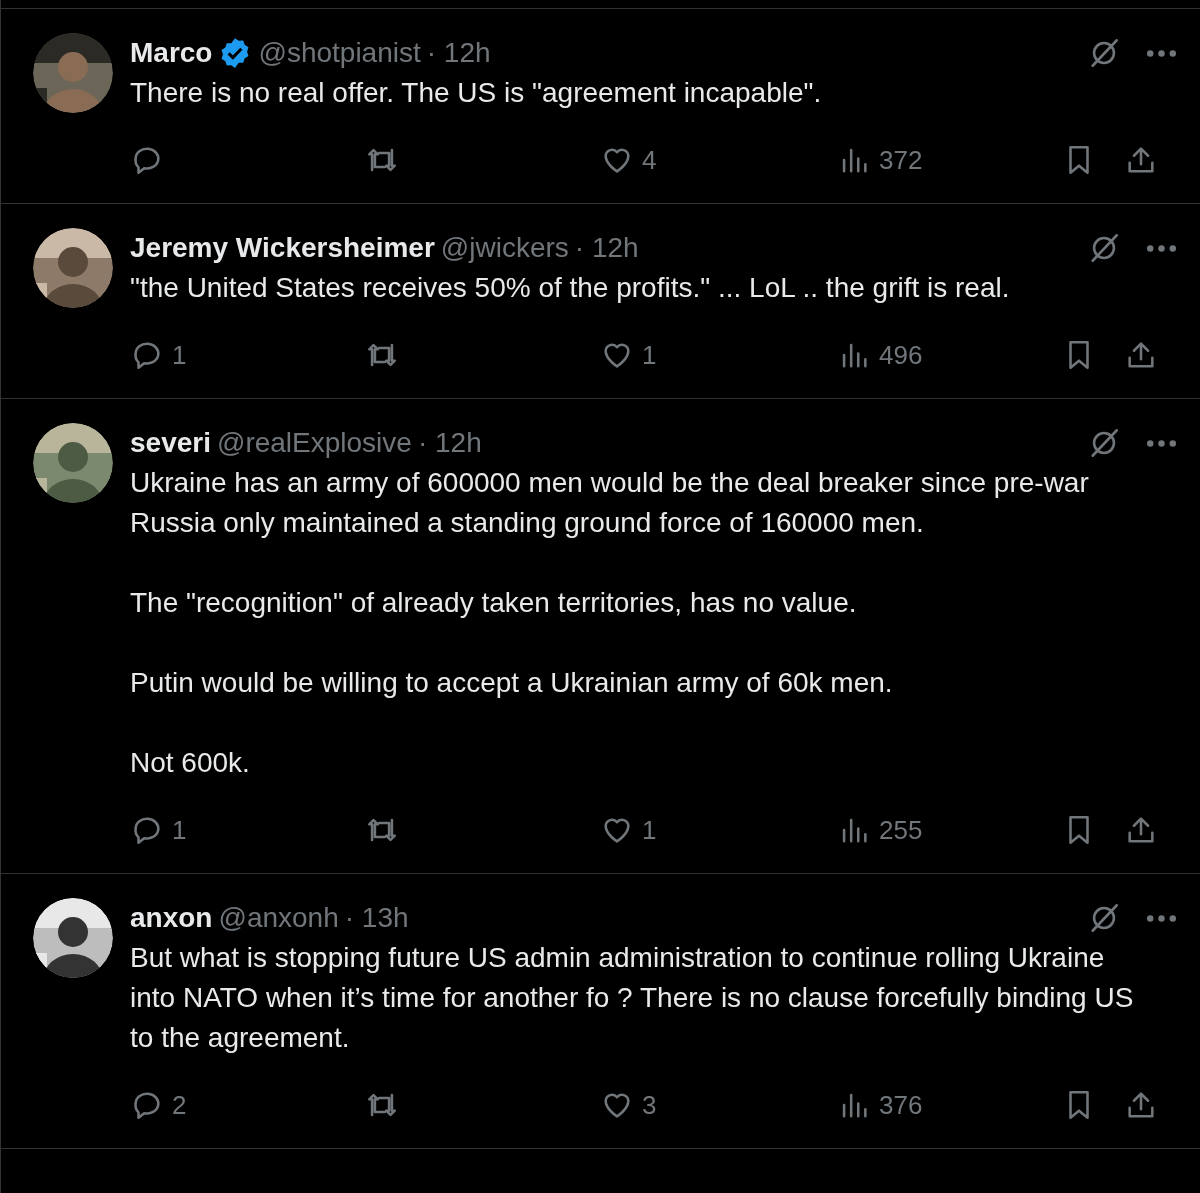 Image resolution: width=1200 pixels, height=1193 pixels. Describe the element at coordinates (494, 603) in the screenshot. I see `post-text: The "recognition" of already taken territories, has no value.` at that location.